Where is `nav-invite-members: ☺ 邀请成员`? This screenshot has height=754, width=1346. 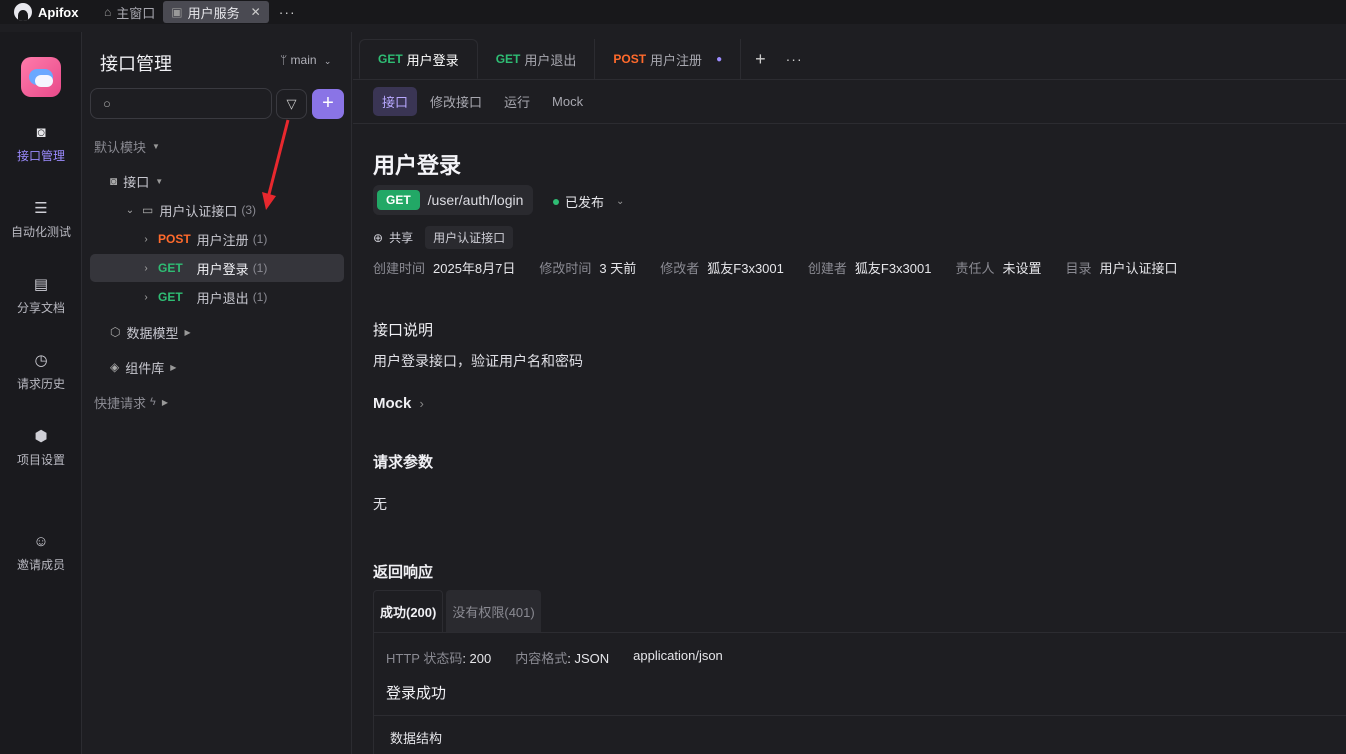 nav-invite-members: ☺ 邀请成员 is located at coordinates (41, 553).